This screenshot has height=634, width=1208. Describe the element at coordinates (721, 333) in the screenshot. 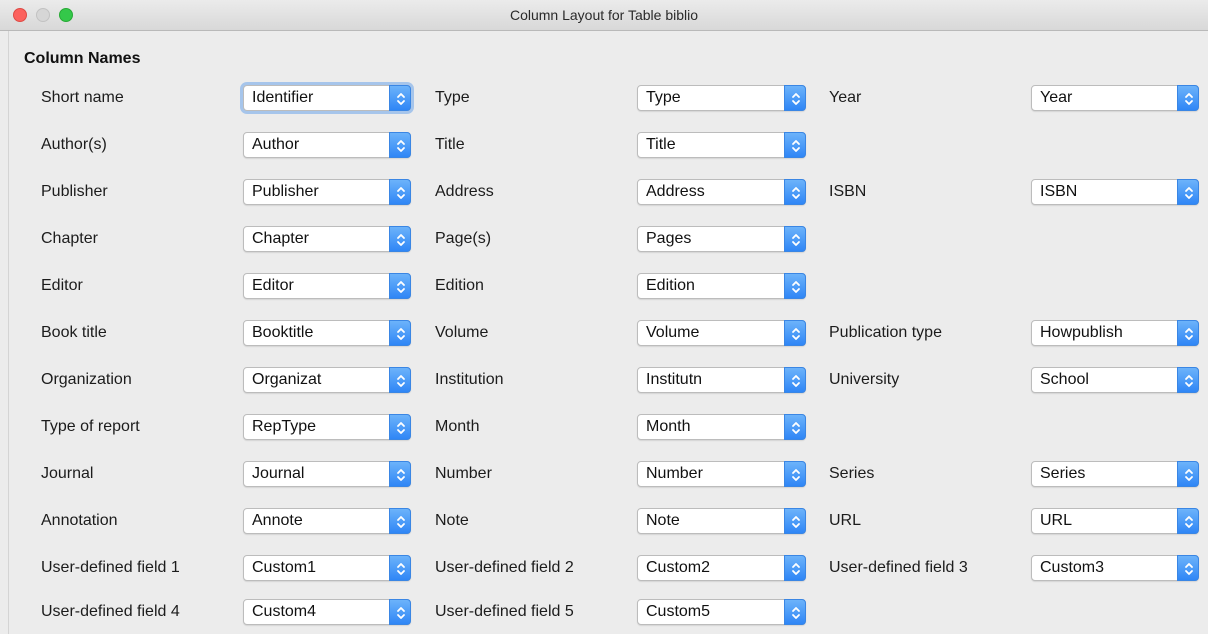

I see `combo-volume: Volume` at that location.